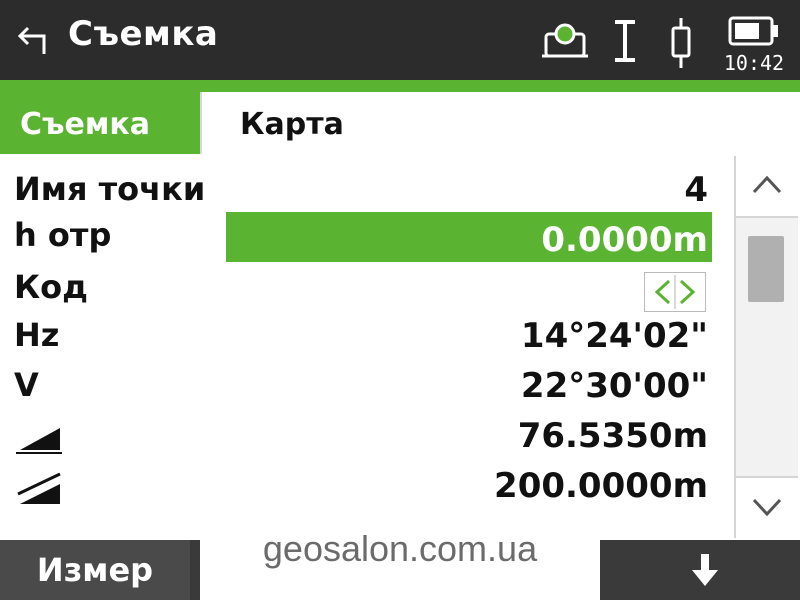  Describe the element at coordinates (365, 191) in the screenshot. I see `field-row-point-name: Имя точки 4` at that location.